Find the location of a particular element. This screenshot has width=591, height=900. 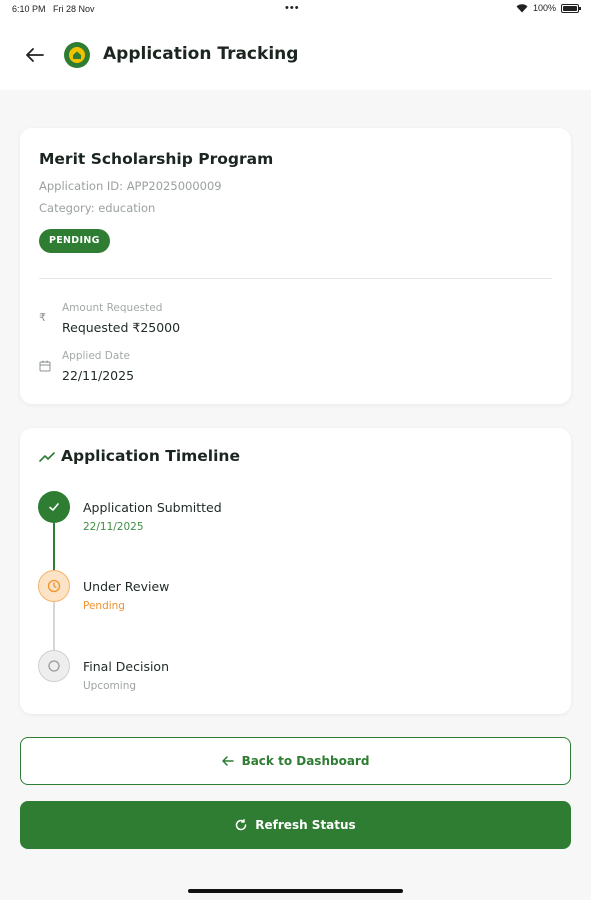

home-indicator is located at coordinates (295, 891).